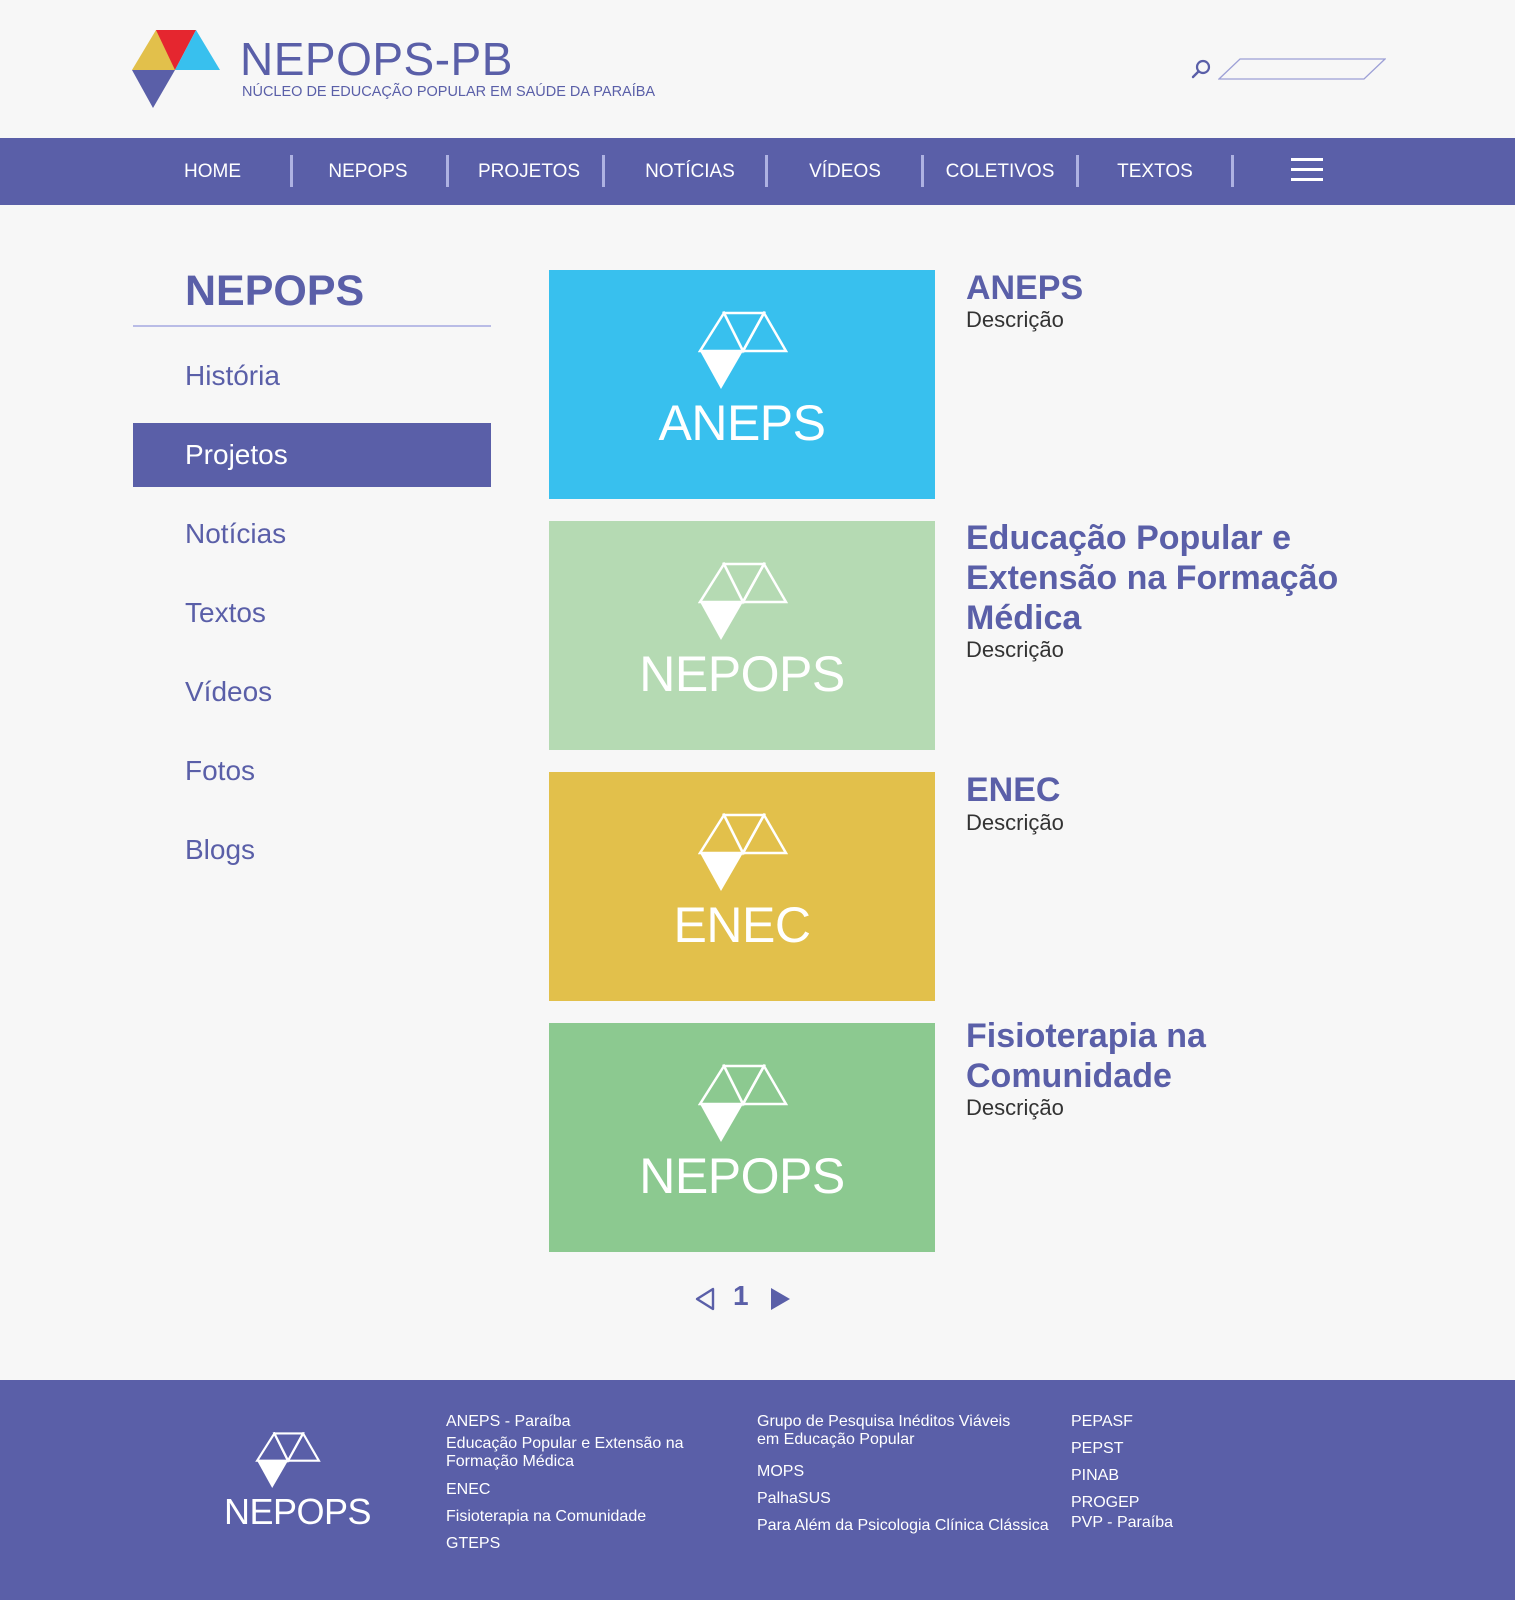  What do you see at coordinates (690, 171) in the screenshot?
I see `nav-noticias: NOTÍCIAS` at bounding box center [690, 171].